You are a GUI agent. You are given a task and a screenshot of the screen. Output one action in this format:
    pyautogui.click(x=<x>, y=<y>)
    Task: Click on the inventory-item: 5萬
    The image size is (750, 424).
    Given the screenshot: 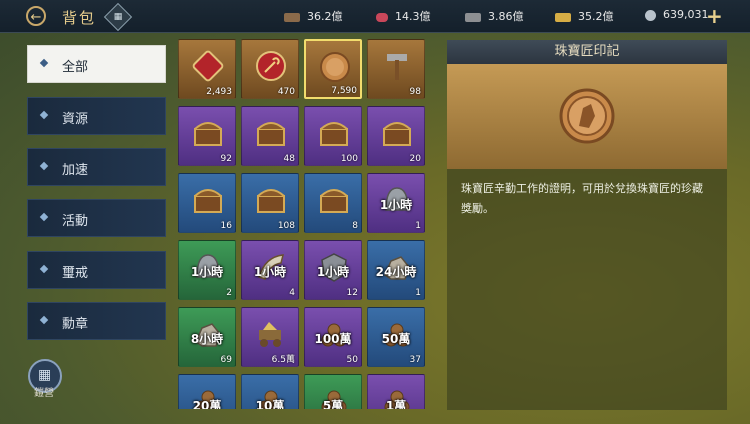 What is the action you would take?
    pyautogui.click(x=333, y=391)
    